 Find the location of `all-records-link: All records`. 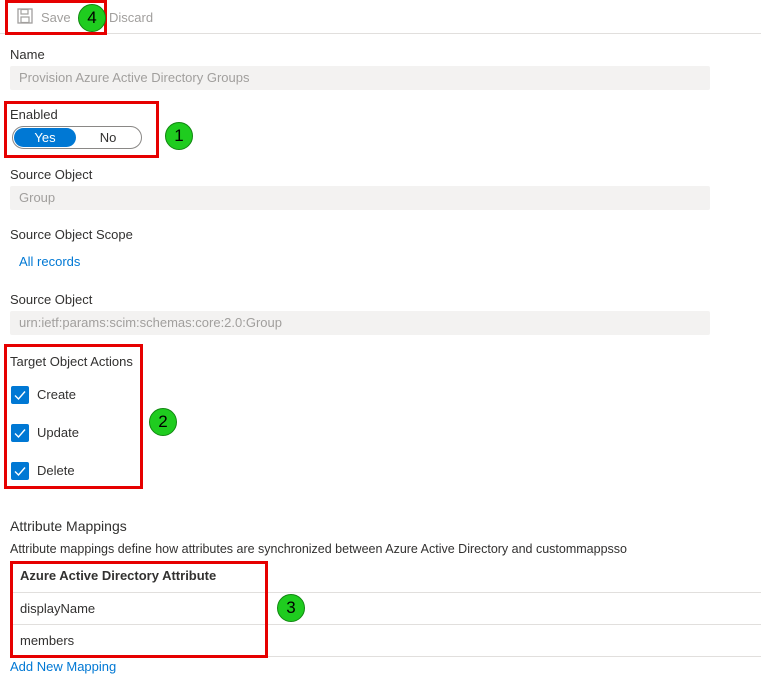

all-records-link: All records is located at coordinates (49, 261).